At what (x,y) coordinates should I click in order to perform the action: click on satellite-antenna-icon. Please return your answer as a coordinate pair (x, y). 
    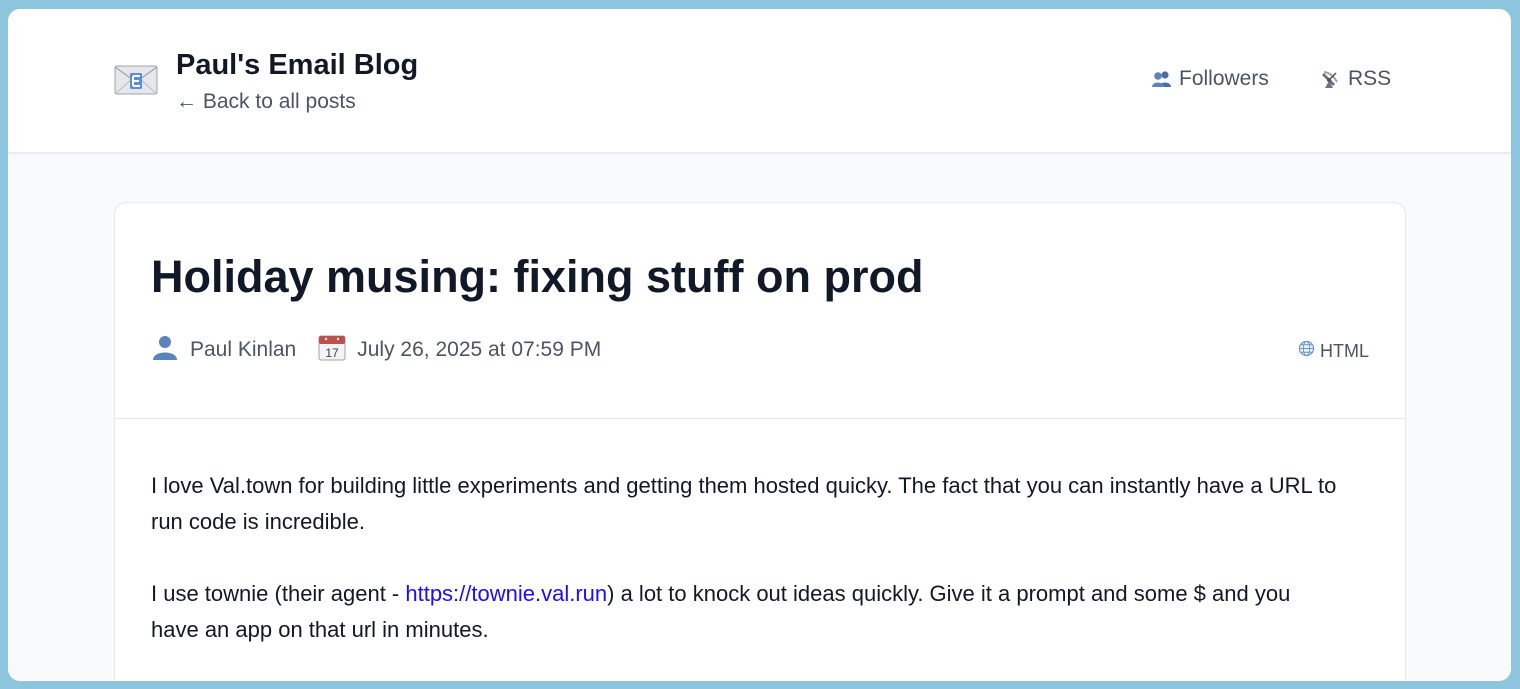
    Looking at the image, I should click on (1331, 79).